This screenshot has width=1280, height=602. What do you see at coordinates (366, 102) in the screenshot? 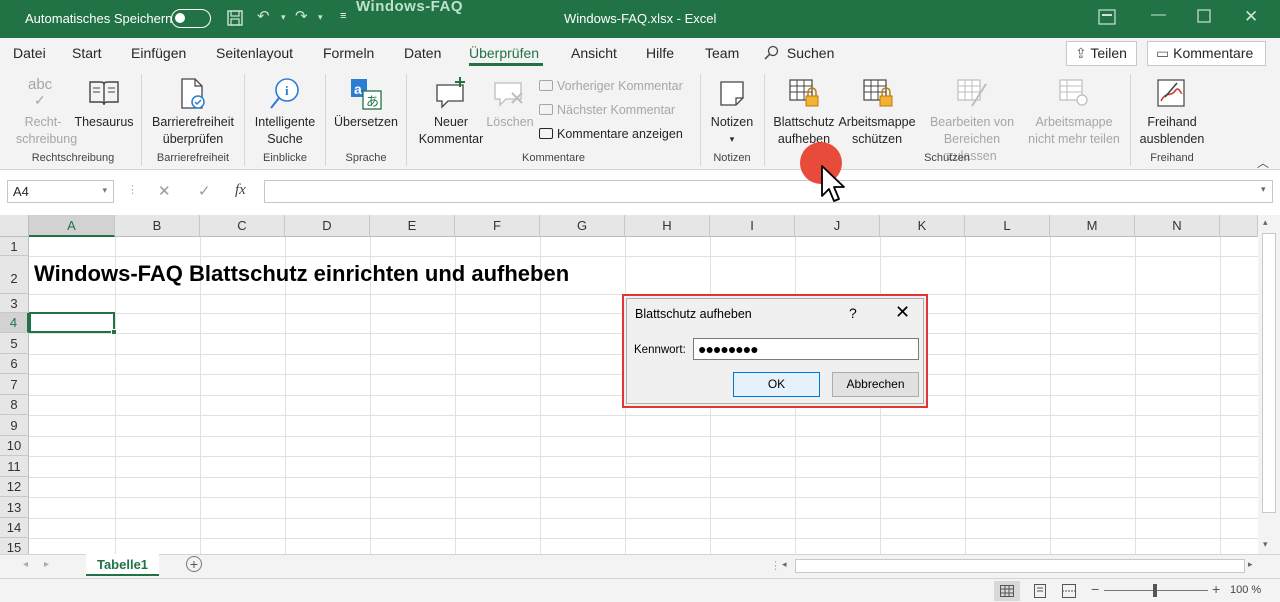
I see `translate-button: aあ Übersetzen` at bounding box center [366, 102].